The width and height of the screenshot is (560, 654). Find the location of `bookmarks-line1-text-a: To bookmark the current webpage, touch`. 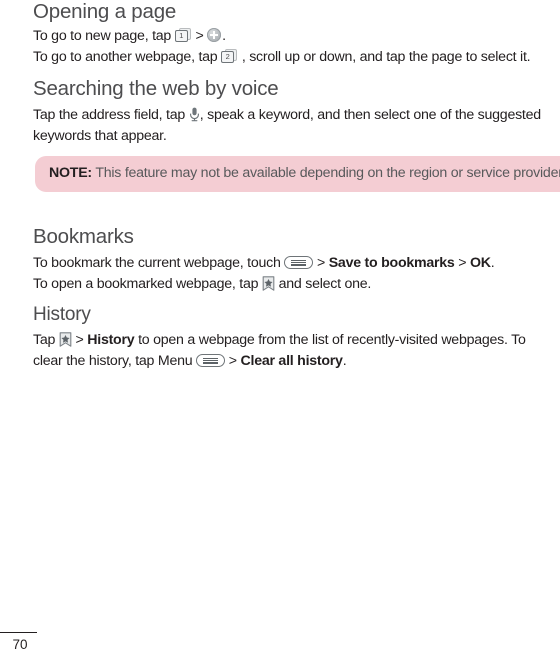

bookmarks-line1-text-a: To bookmark the current webpage, touch is located at coordinates (159, 263).